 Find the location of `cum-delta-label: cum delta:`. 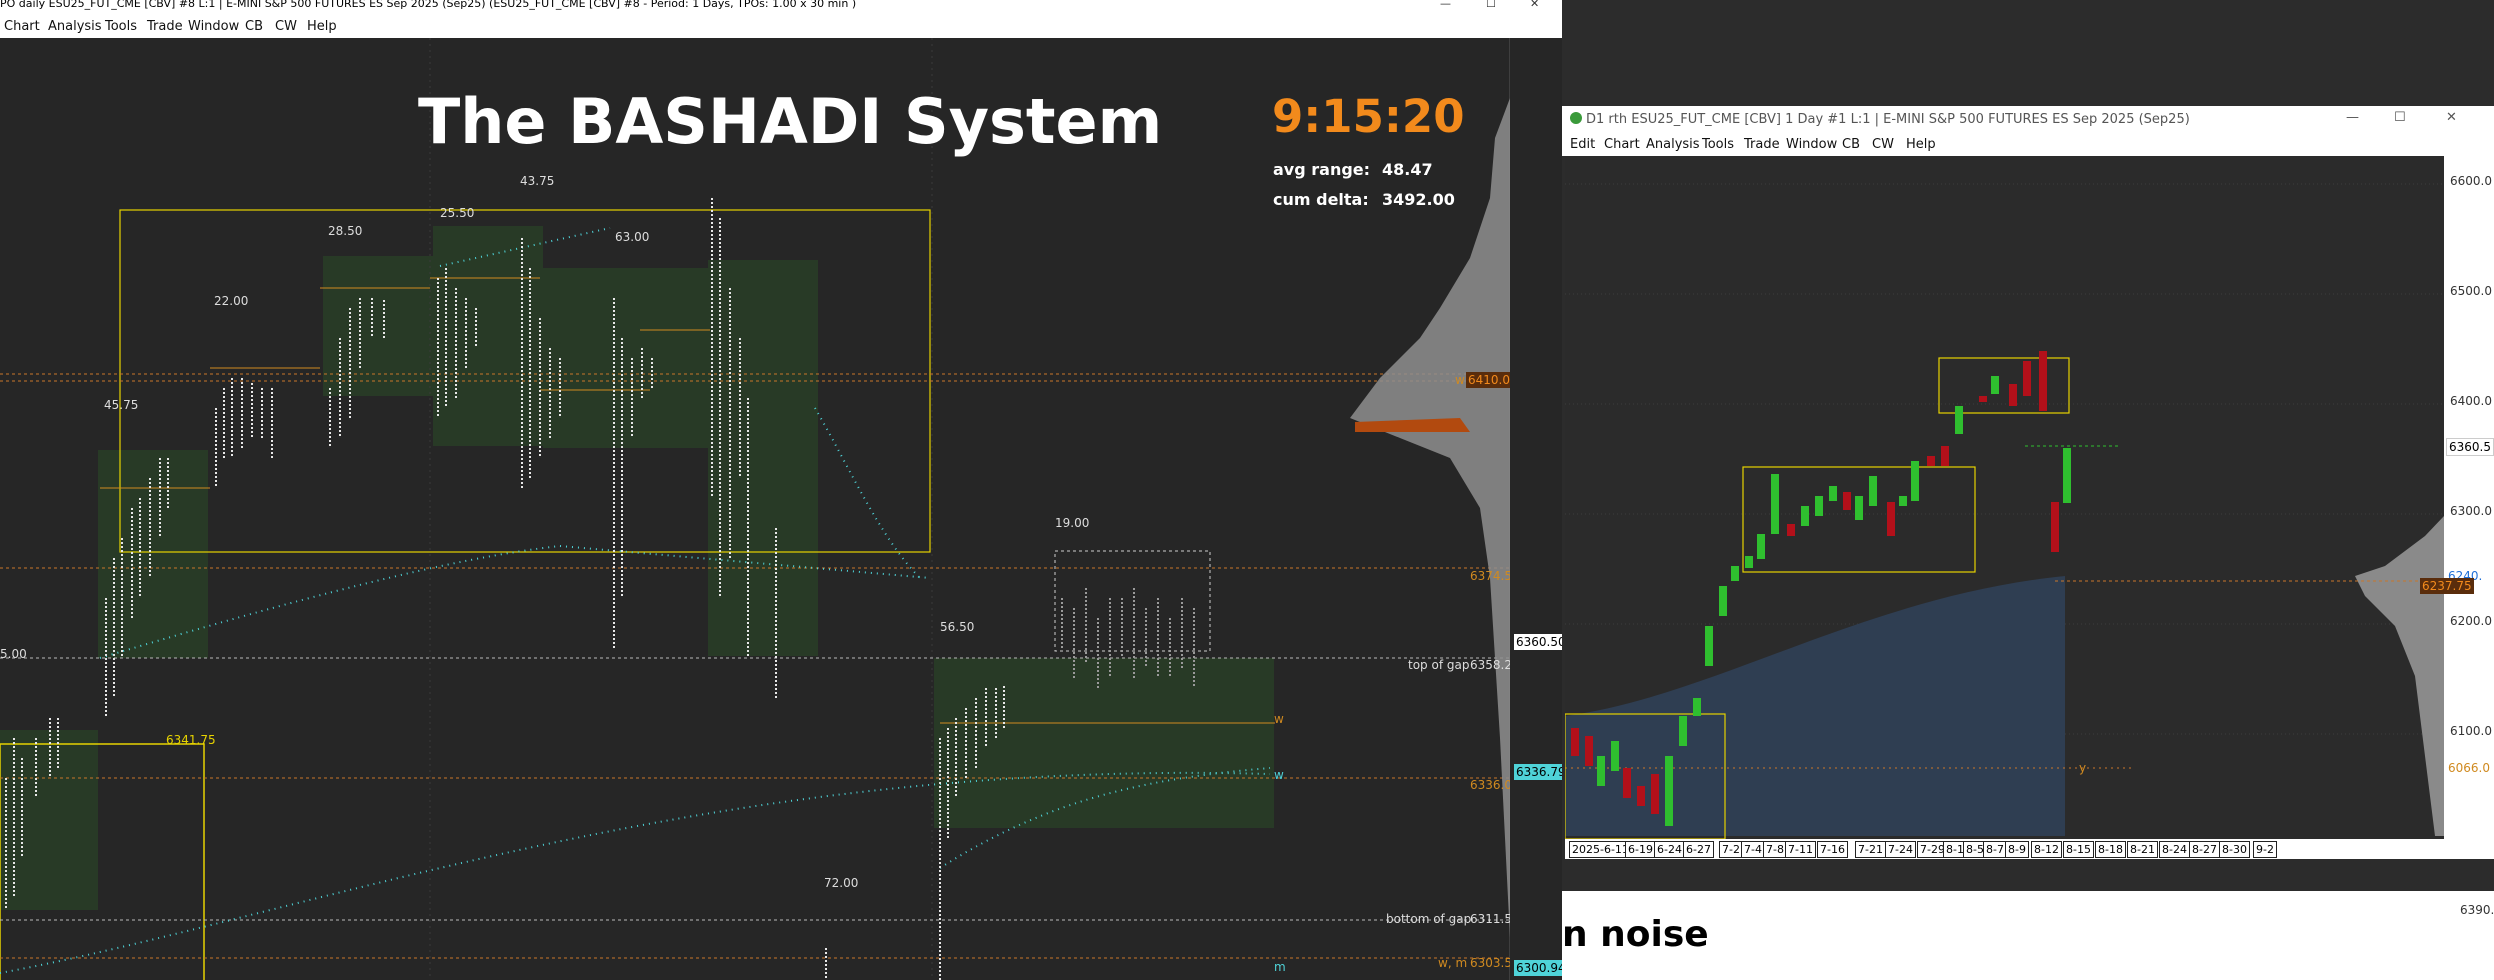

cum-delta-label: cum delta: is located at coordinates (1321, 199).